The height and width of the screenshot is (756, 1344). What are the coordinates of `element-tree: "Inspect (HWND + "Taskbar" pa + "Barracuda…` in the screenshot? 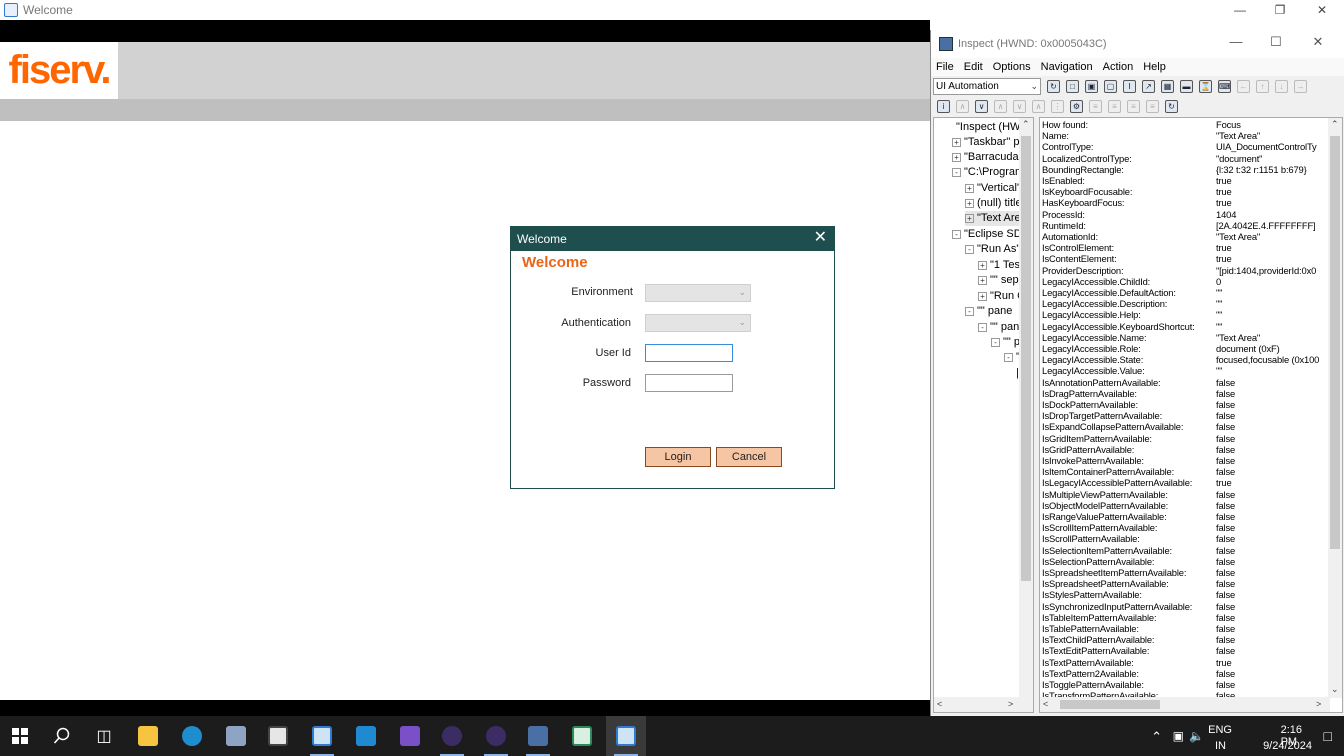 It's located at (983, 415).